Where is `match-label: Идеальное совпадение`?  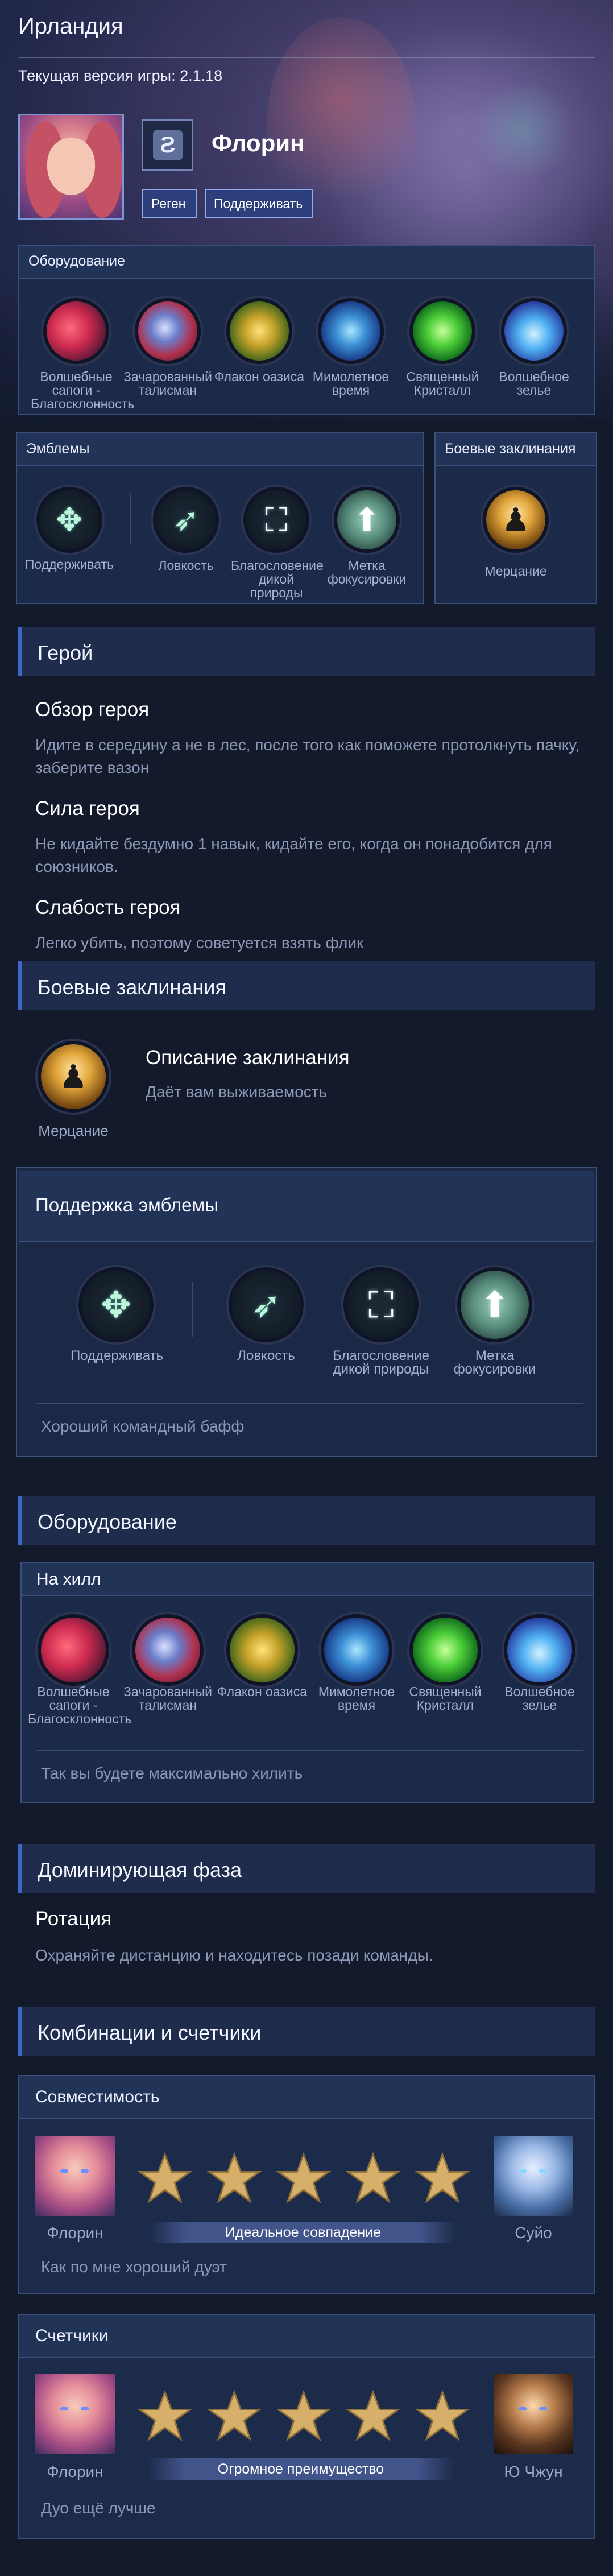
match-label: Идеальное совпадение is located at coordinates (303, 2232).